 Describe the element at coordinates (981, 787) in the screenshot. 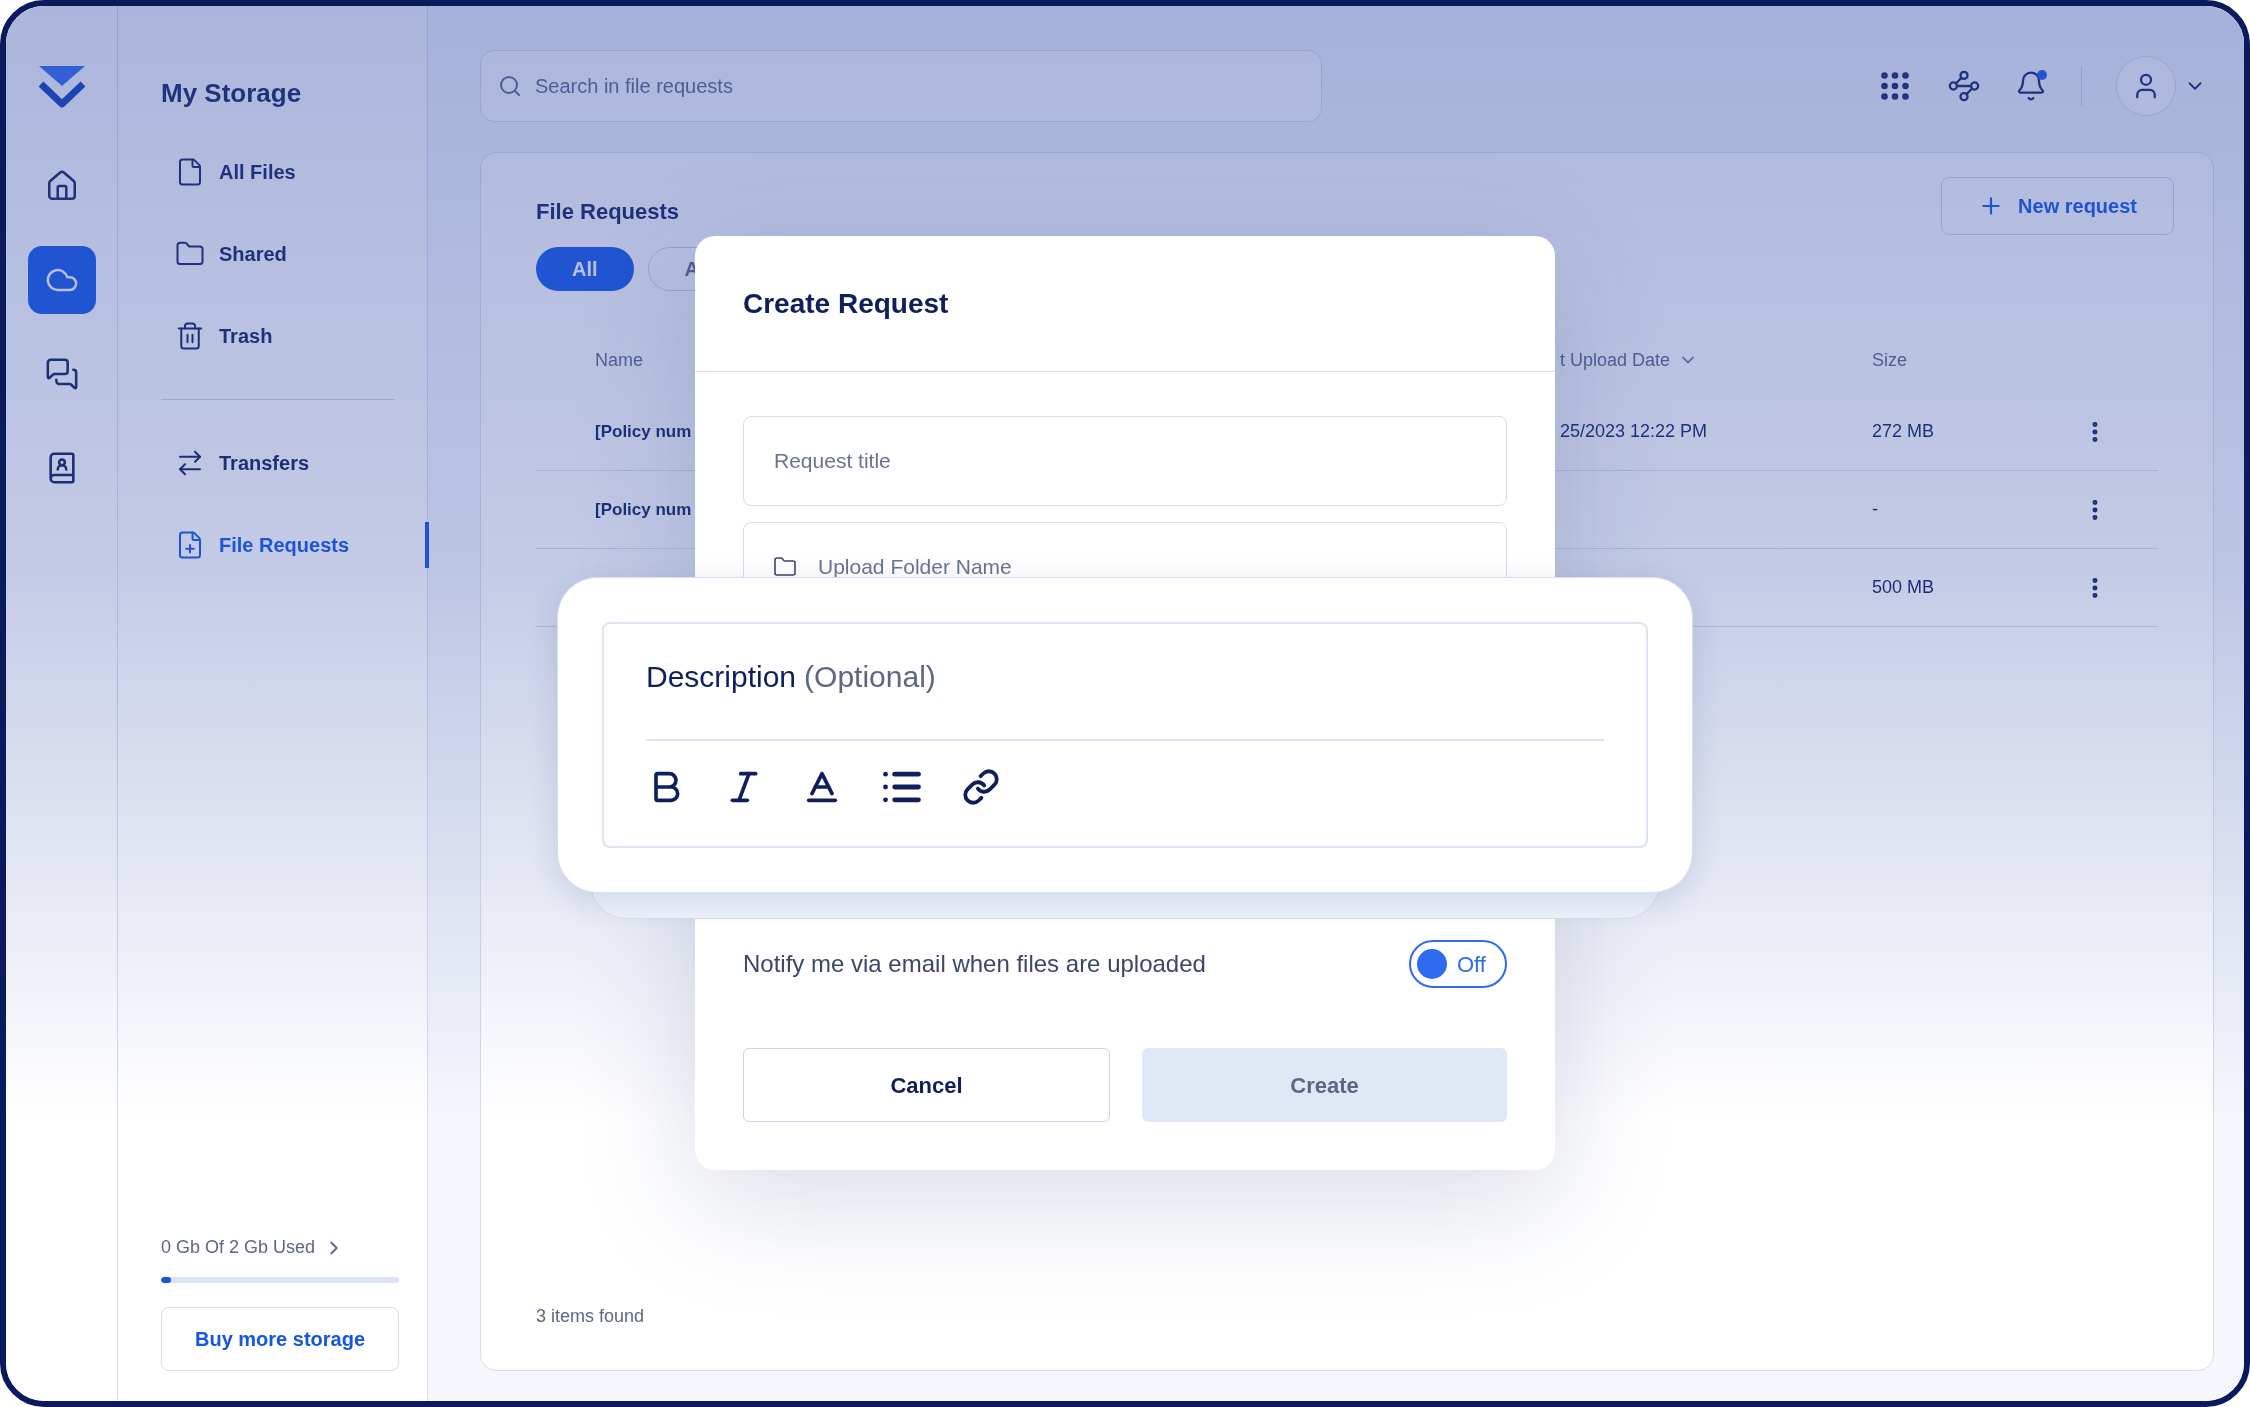

I see `link-icon` at that location.